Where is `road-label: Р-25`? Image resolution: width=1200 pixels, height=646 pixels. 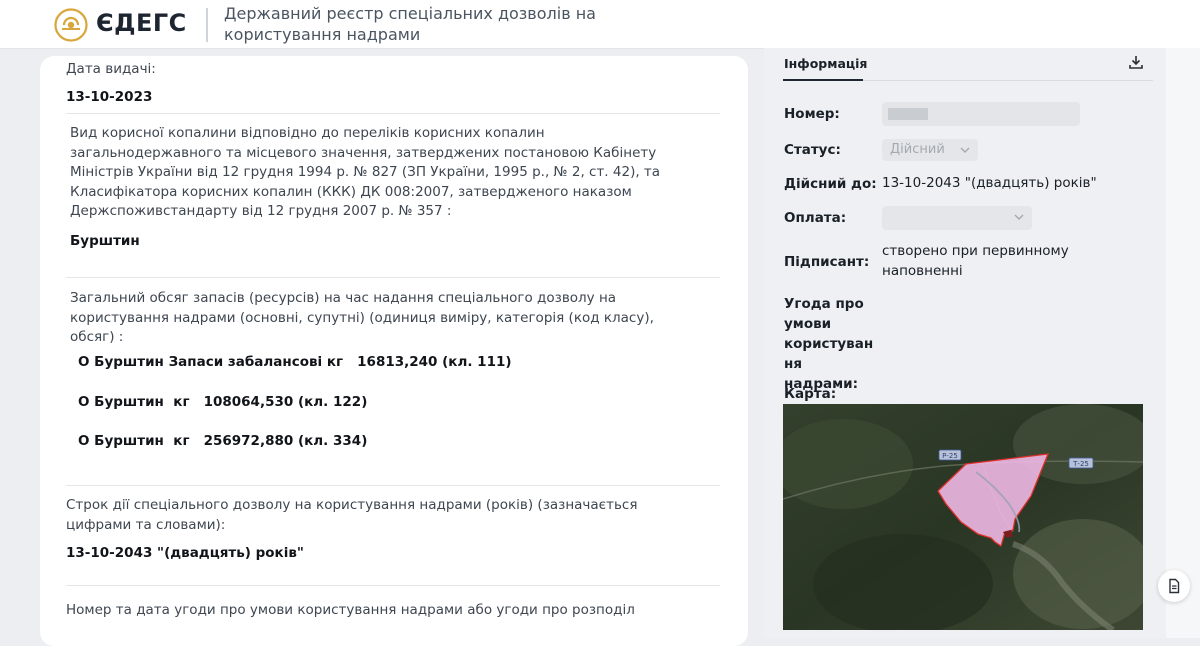
road-label: Р-25 is located at coordinates (950, 456).